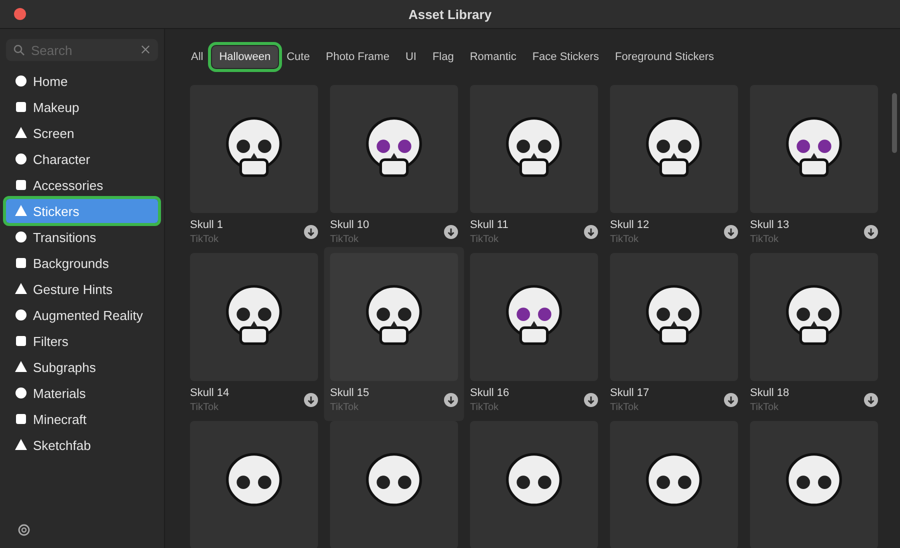  Describe the element at coordinates (450, 14) in the screenshot. I see `window-title: Asset Library` at that location.